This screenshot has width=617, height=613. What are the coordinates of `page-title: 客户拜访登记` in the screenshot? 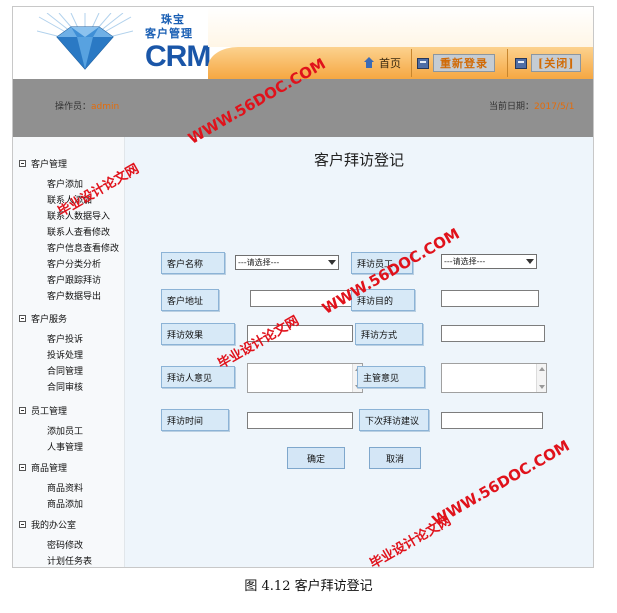 It's located at (358, 160).